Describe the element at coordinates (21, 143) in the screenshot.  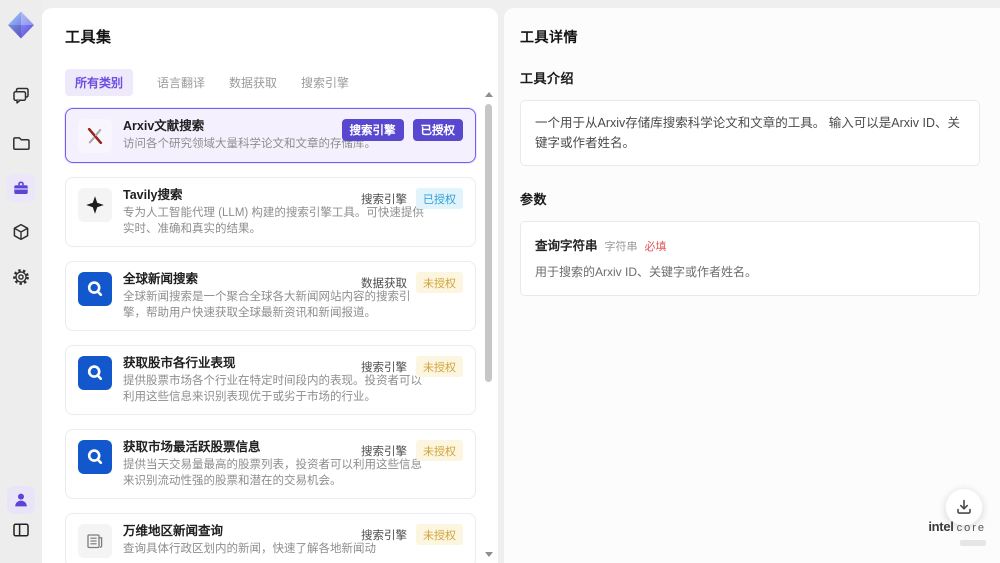
I see `folder-nav-icon` at that location.